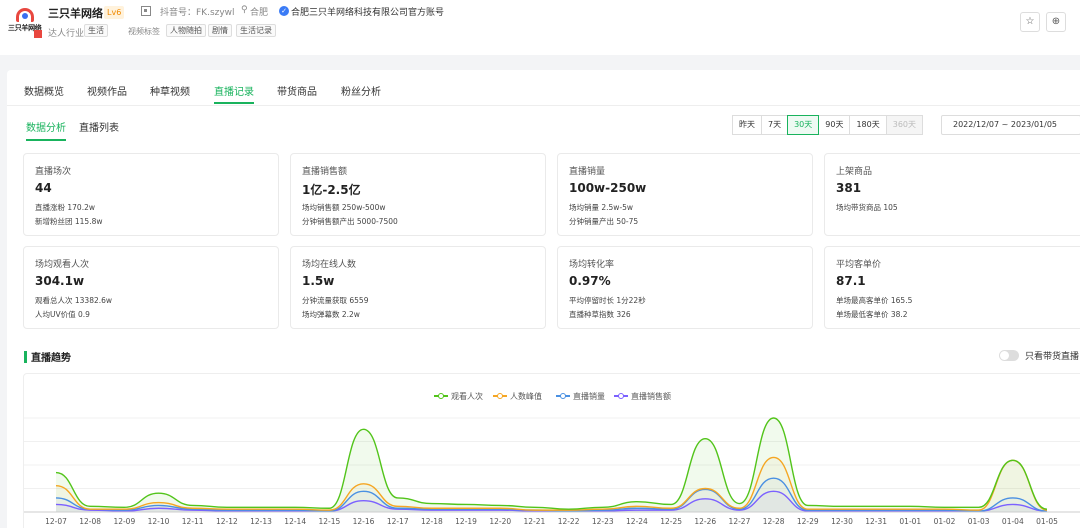 This screenshot has height=528, width=1080. What do you see at coordinates (368, 13) in the screenshot?
I see `verified-text: 合肥三只羊网络科技有限公司官方账号` at bounding box center [368, 13].